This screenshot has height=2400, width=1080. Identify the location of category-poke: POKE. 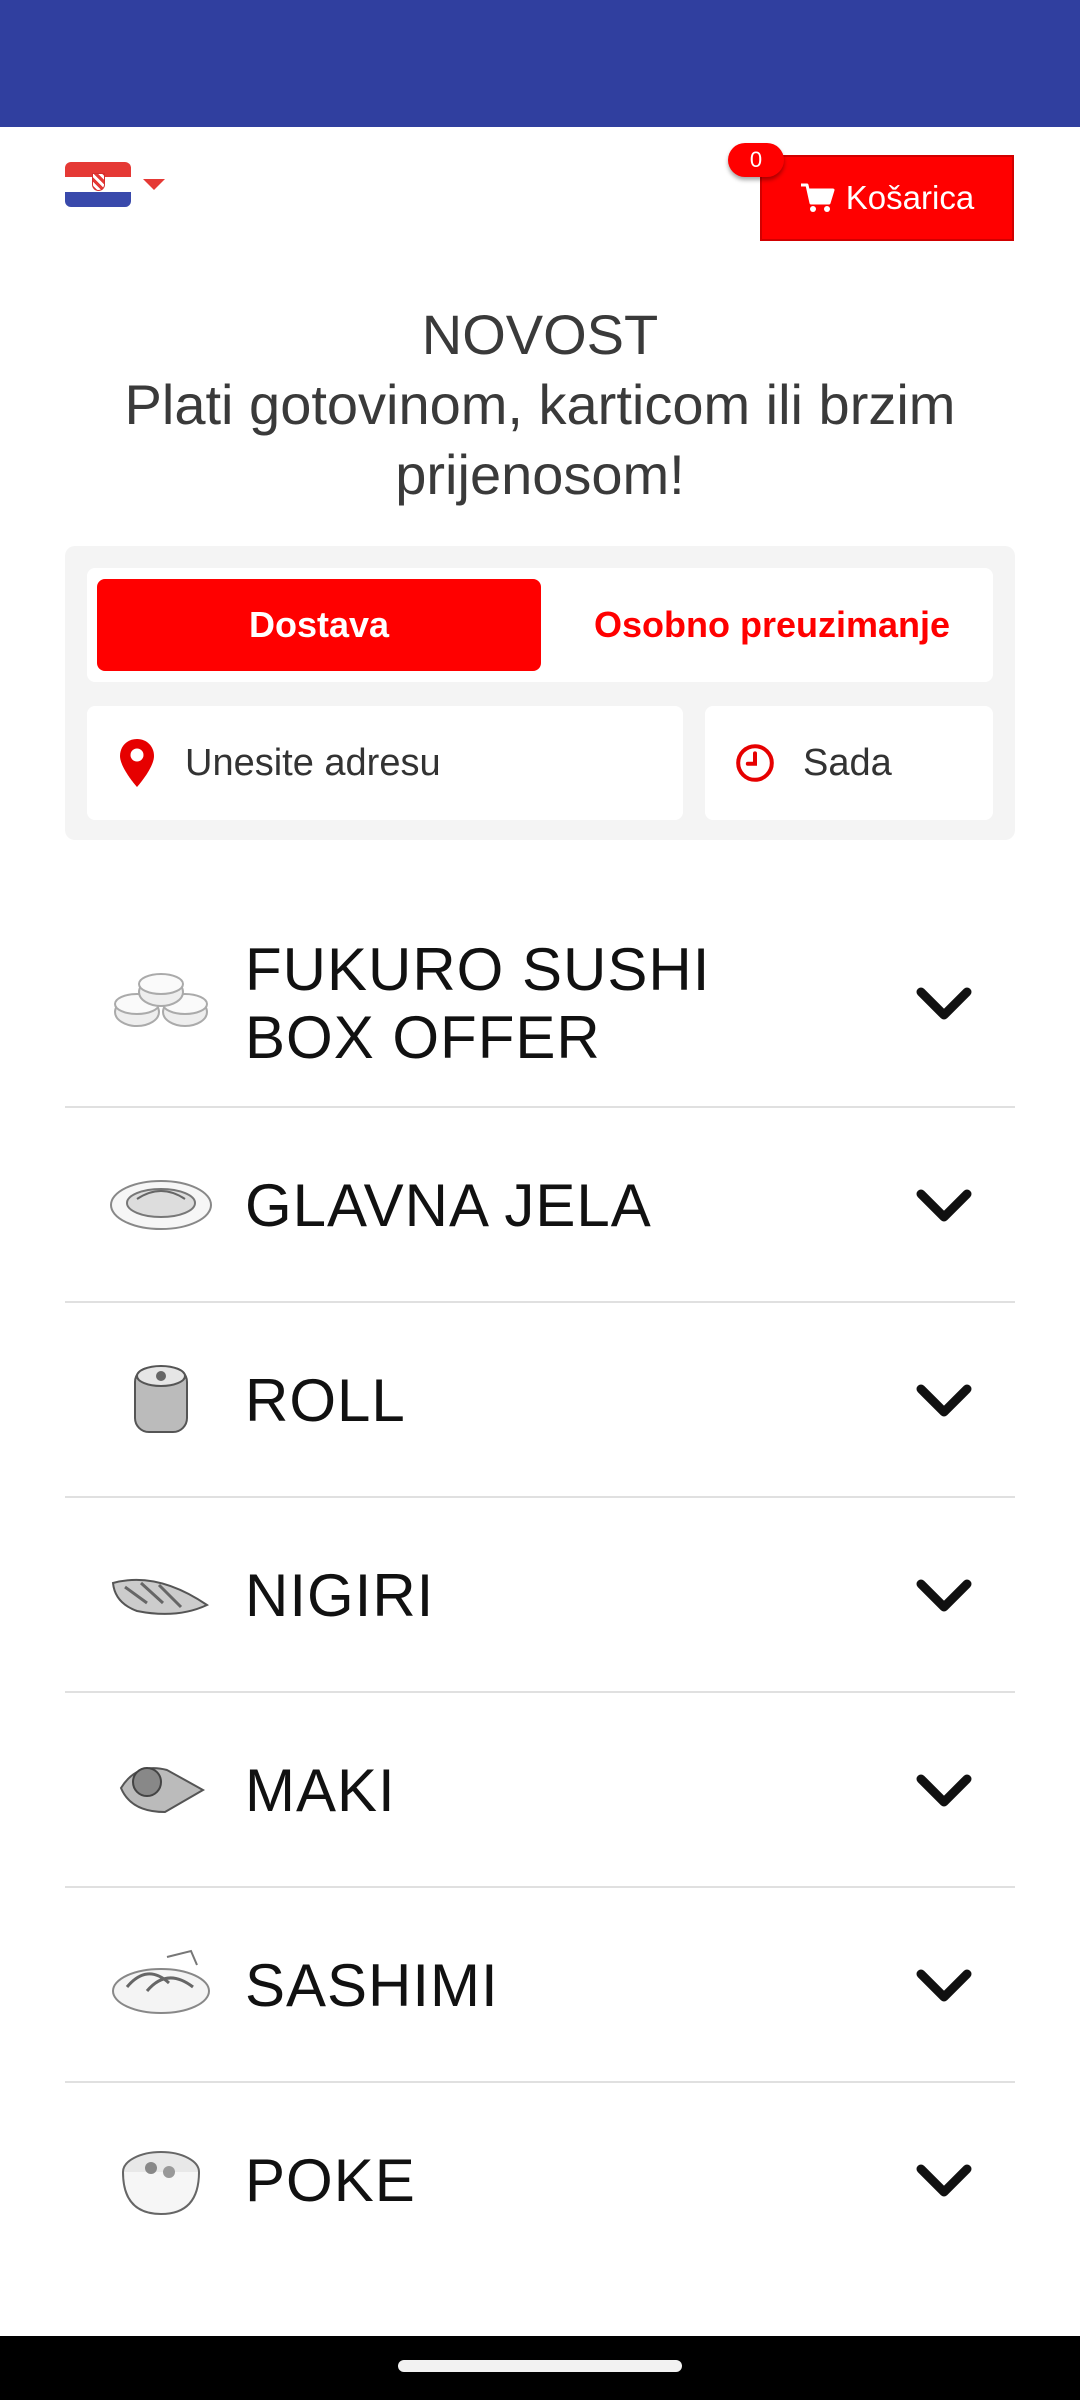
(540, 2180).